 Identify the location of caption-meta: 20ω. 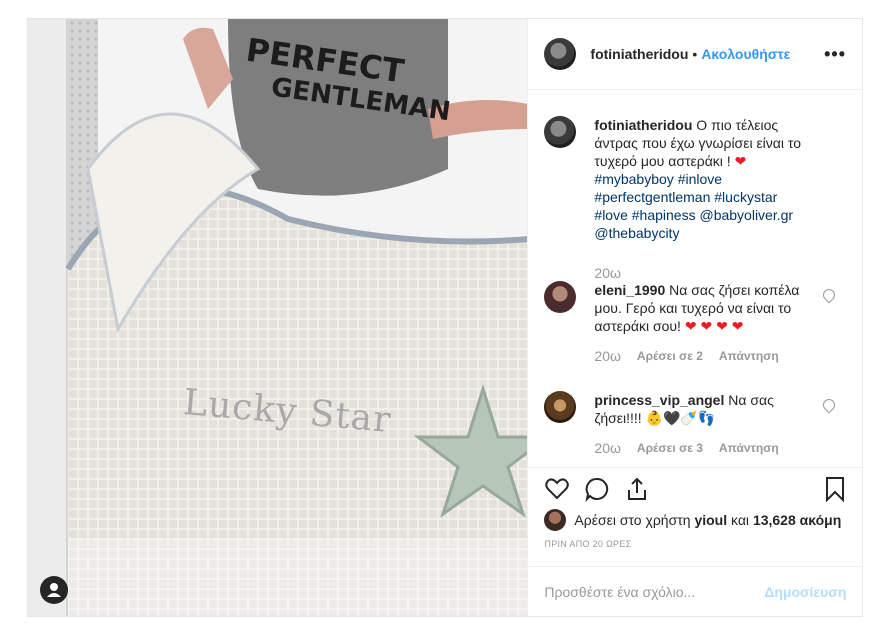
(701, 273).